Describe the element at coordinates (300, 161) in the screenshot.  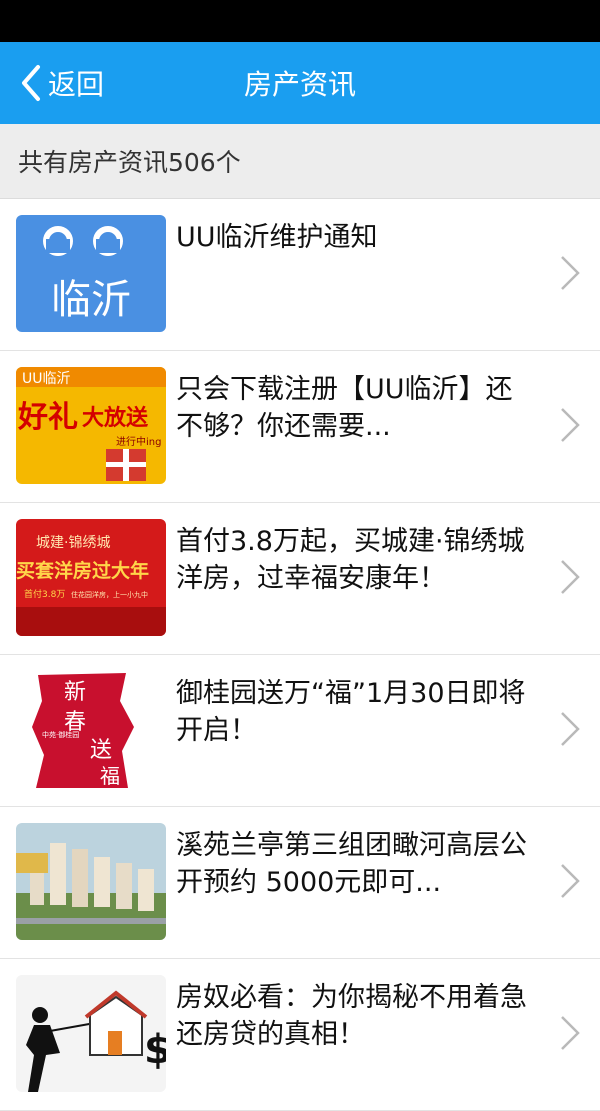
I see `count-bar: 共有房产资讯506个` at that location.